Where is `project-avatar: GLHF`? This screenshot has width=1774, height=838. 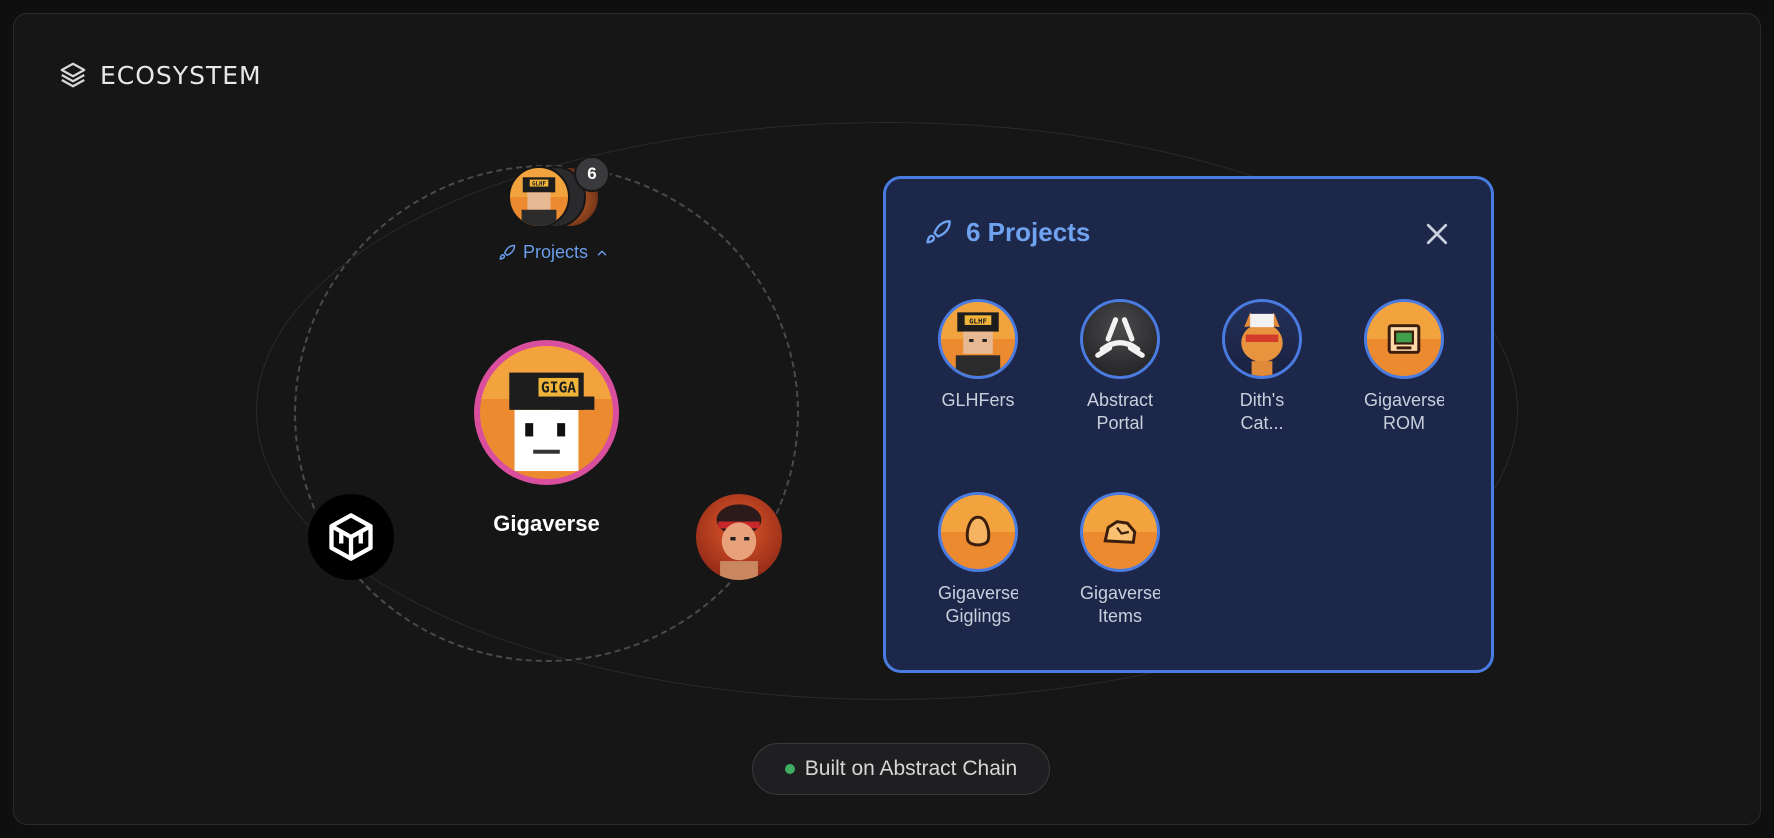
project-avatar: GLHF is located at coordinates (978, 339).